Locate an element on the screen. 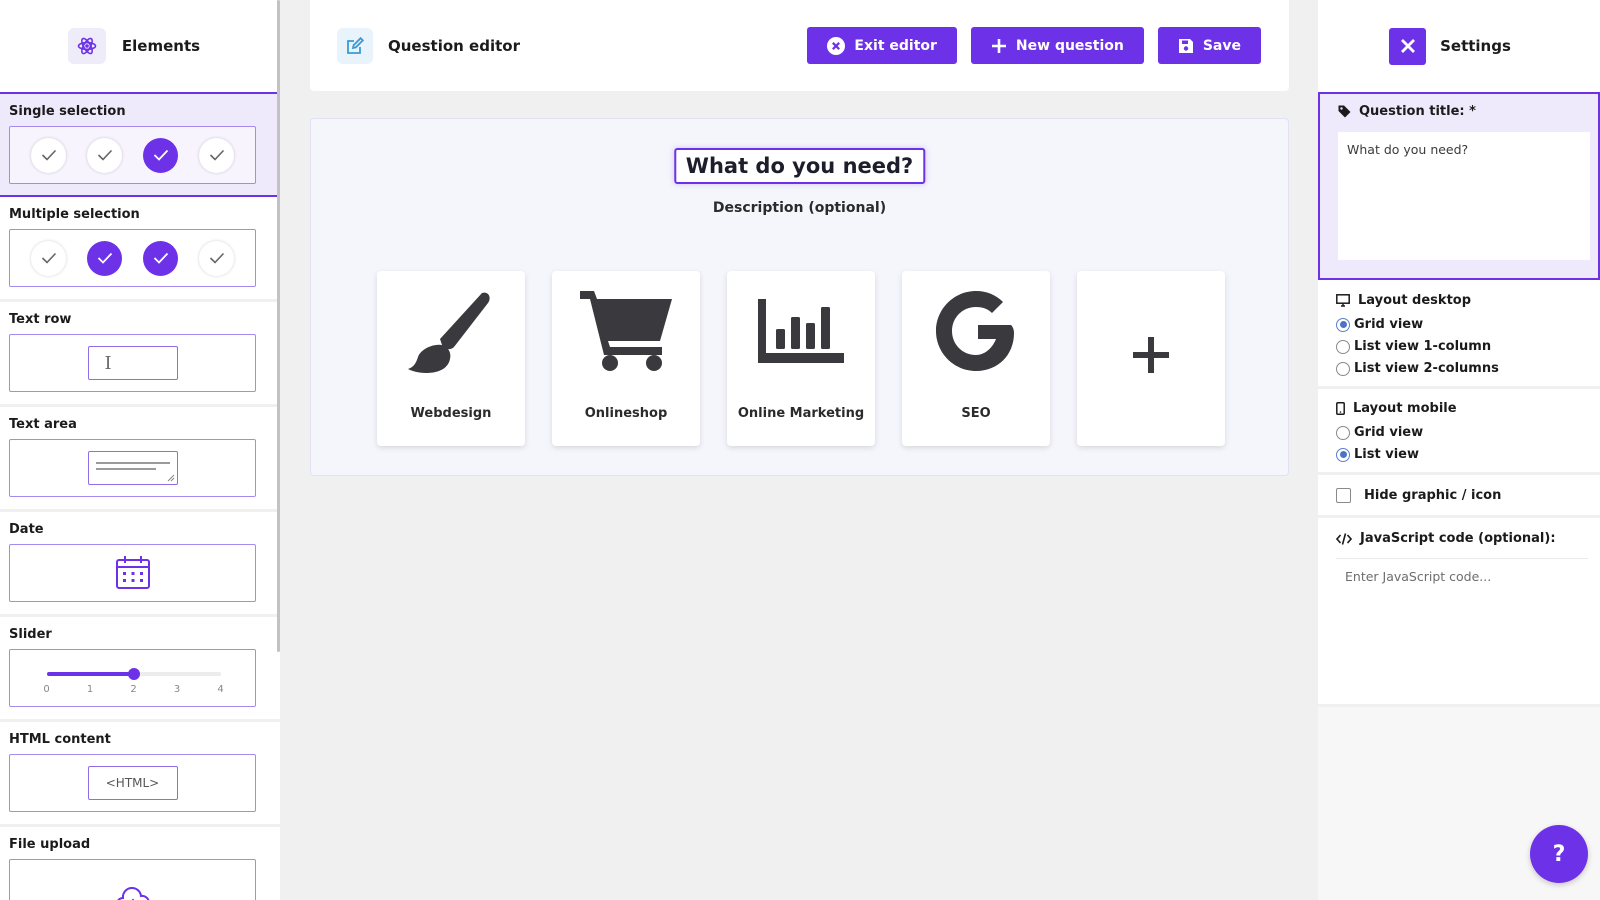  new-question-button: New question is located at coordinates (1057, 45).